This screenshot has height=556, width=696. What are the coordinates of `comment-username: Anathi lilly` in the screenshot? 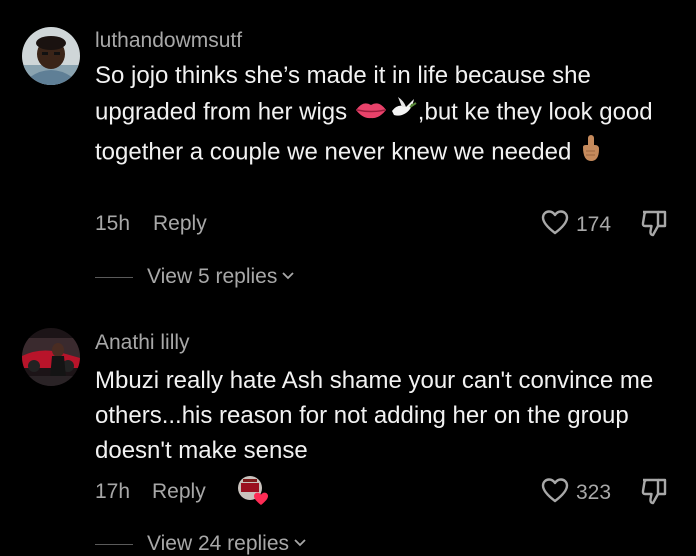 It's located at (142, 343).